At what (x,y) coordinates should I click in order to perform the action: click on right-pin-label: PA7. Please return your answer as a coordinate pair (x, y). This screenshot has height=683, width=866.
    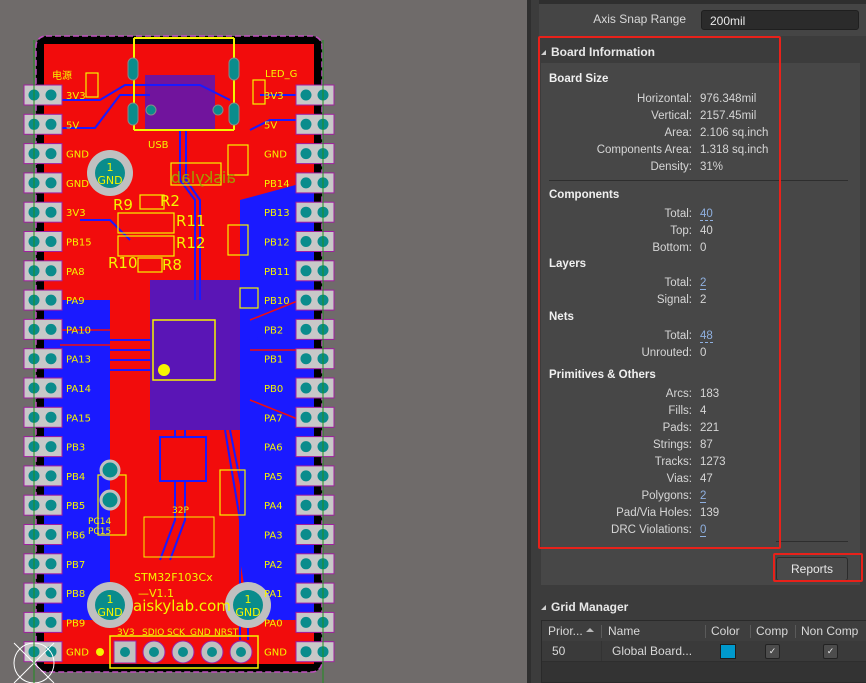
    Looking at the image, I should click on (273, 418).